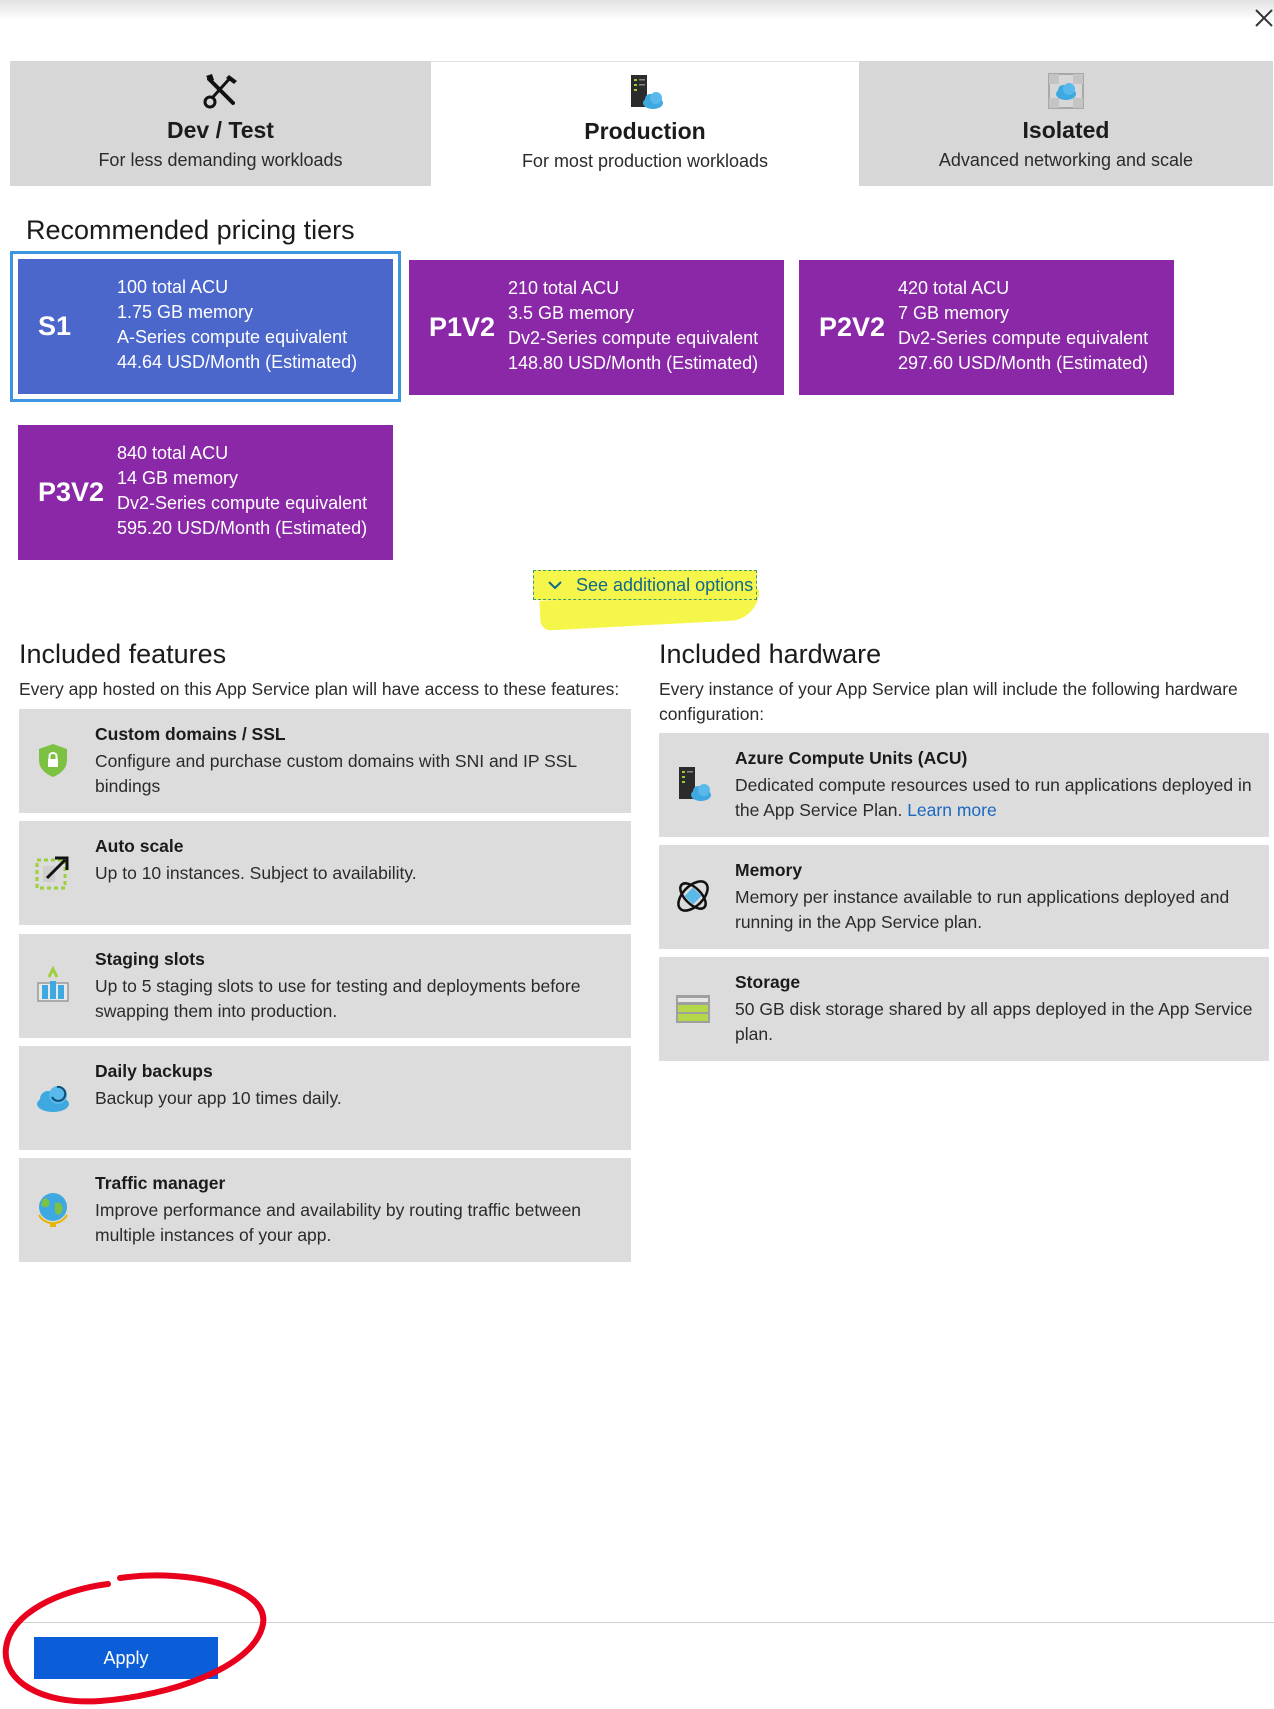  I want to click on footer-divider, so click(642, 1622).